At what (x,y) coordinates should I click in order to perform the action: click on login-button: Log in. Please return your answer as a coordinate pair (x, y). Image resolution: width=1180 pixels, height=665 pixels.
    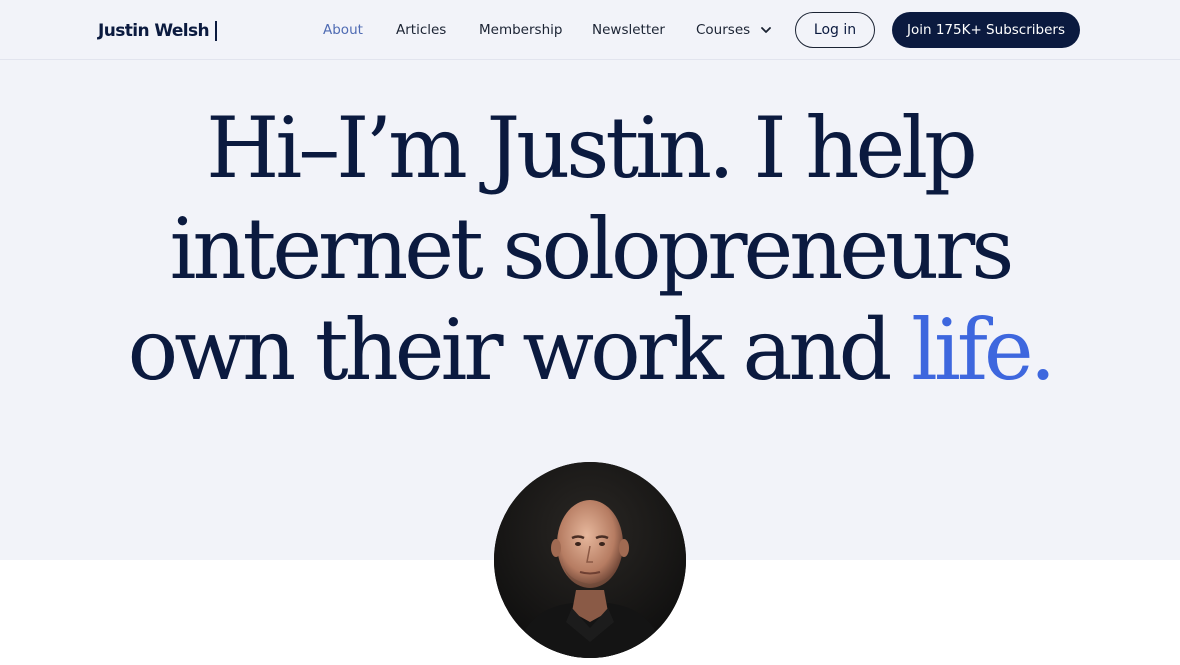
    Looking at the image, I should click on (835, 30).